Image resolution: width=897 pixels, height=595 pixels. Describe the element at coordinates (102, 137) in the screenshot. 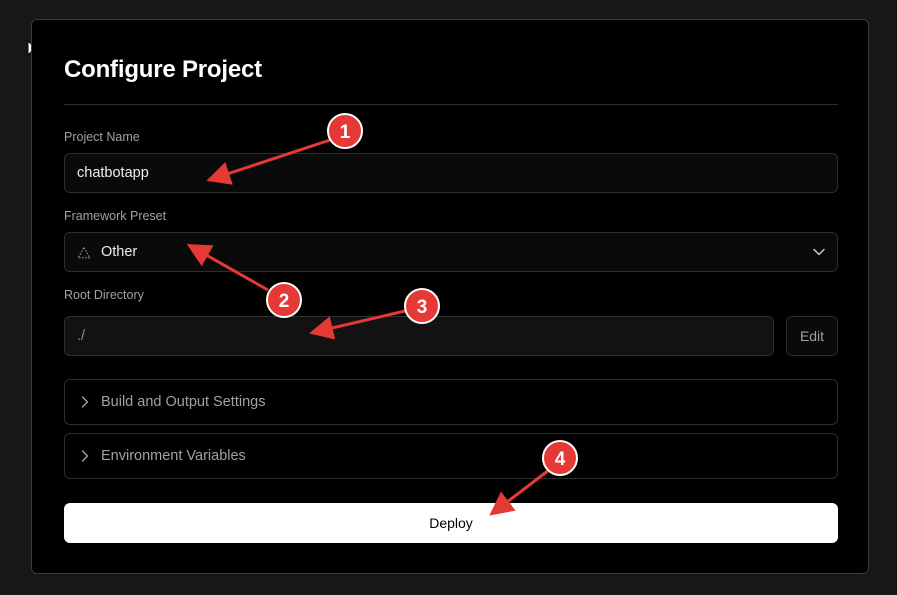

I see `project-name-label: Project Name` at that location.